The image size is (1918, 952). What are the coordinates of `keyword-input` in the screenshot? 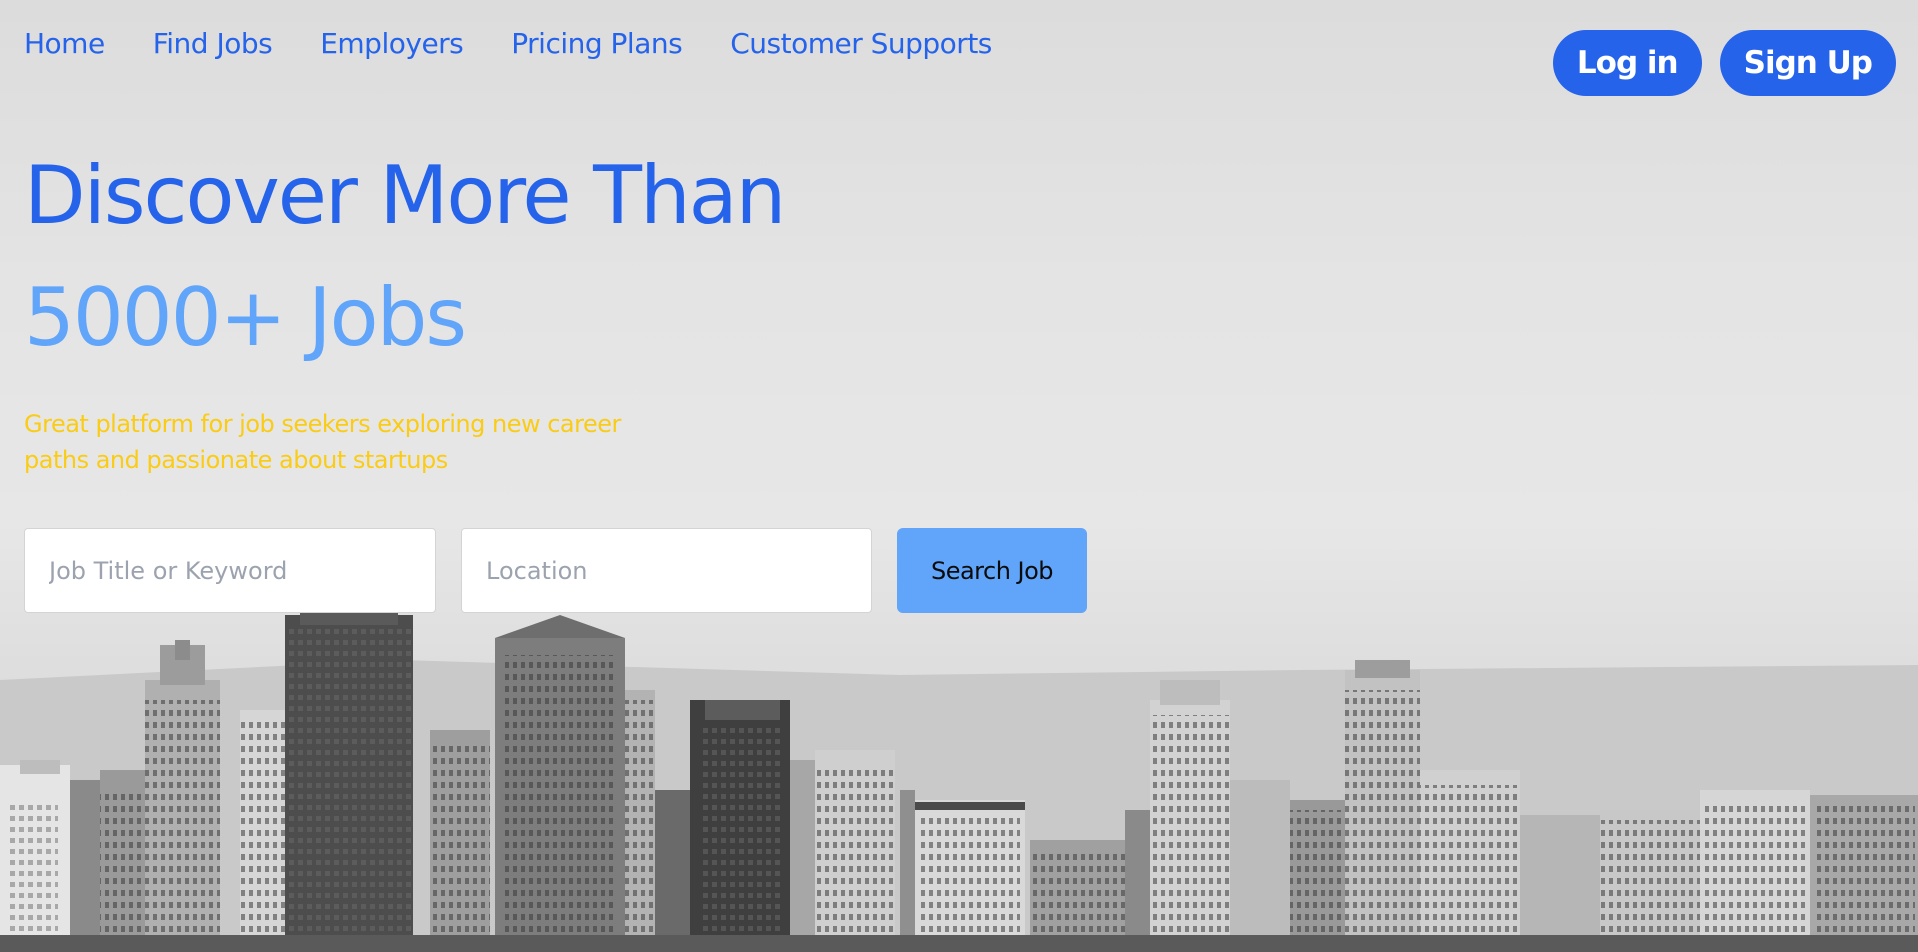 It's located at (230, 570).